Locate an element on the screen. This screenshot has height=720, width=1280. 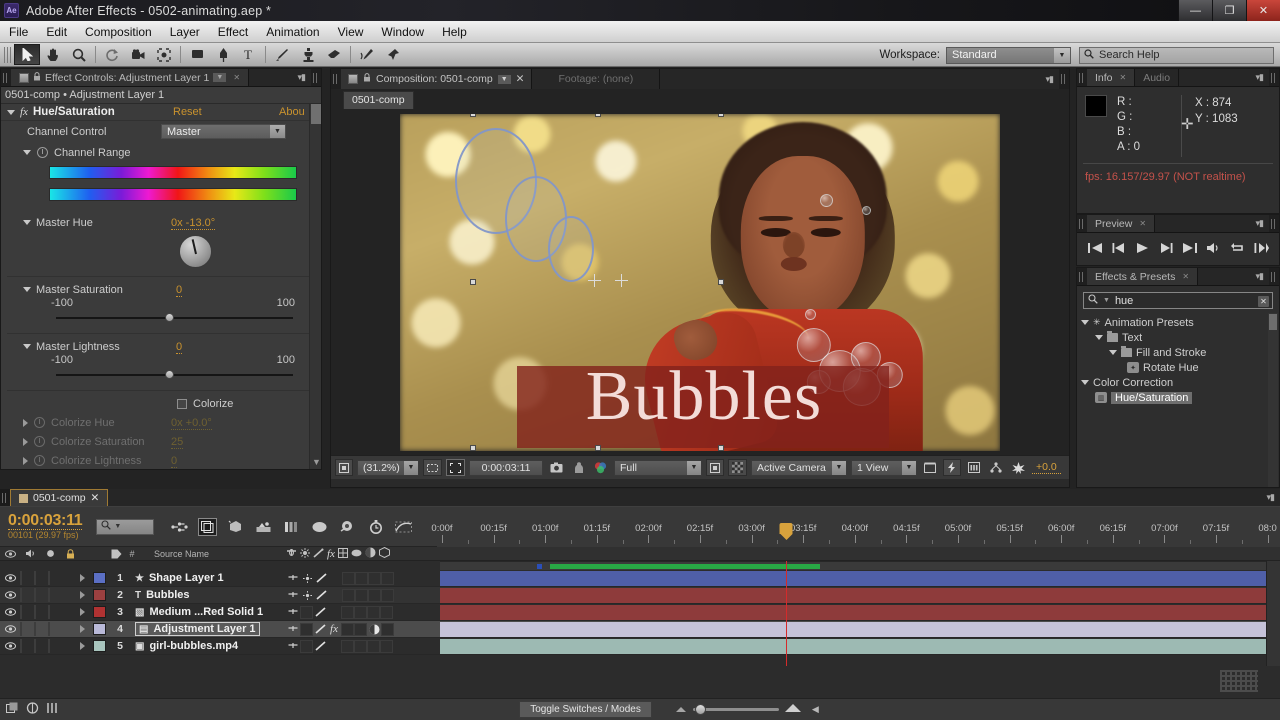
timeline-vertical-scrollbar is located at coordinates (1273, 613).